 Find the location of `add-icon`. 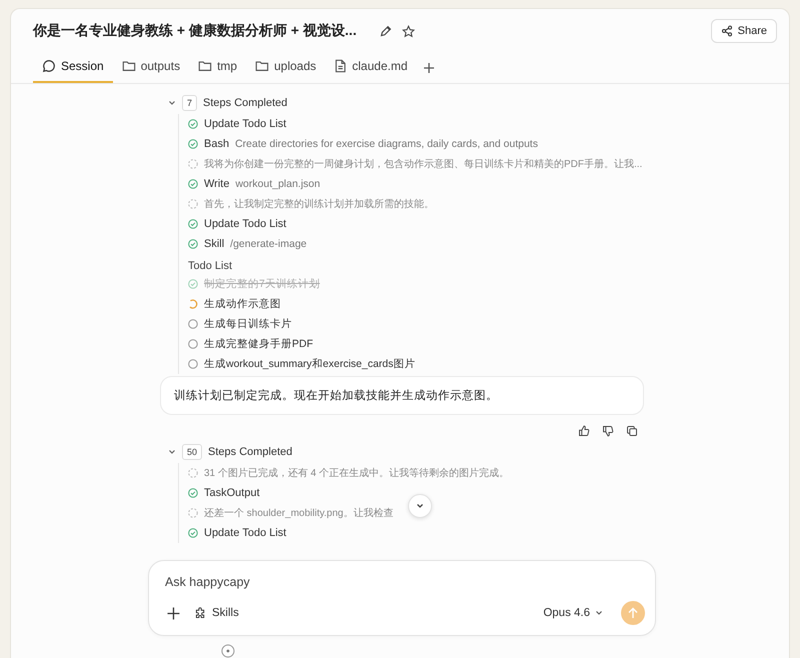

add-icon is located at coordinates (173, 613).